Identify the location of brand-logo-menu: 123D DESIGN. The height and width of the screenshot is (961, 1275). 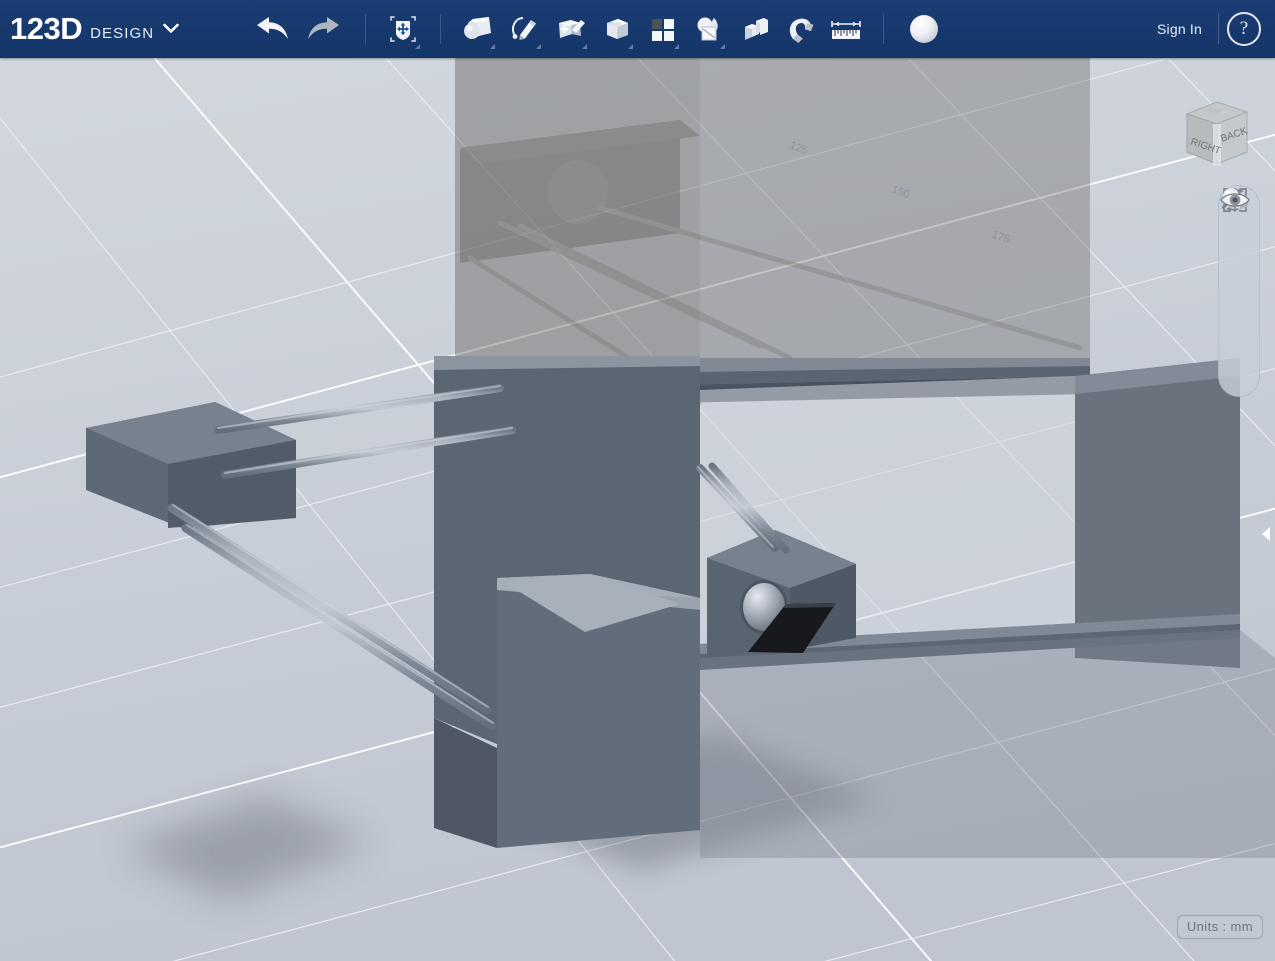
(90, 28).